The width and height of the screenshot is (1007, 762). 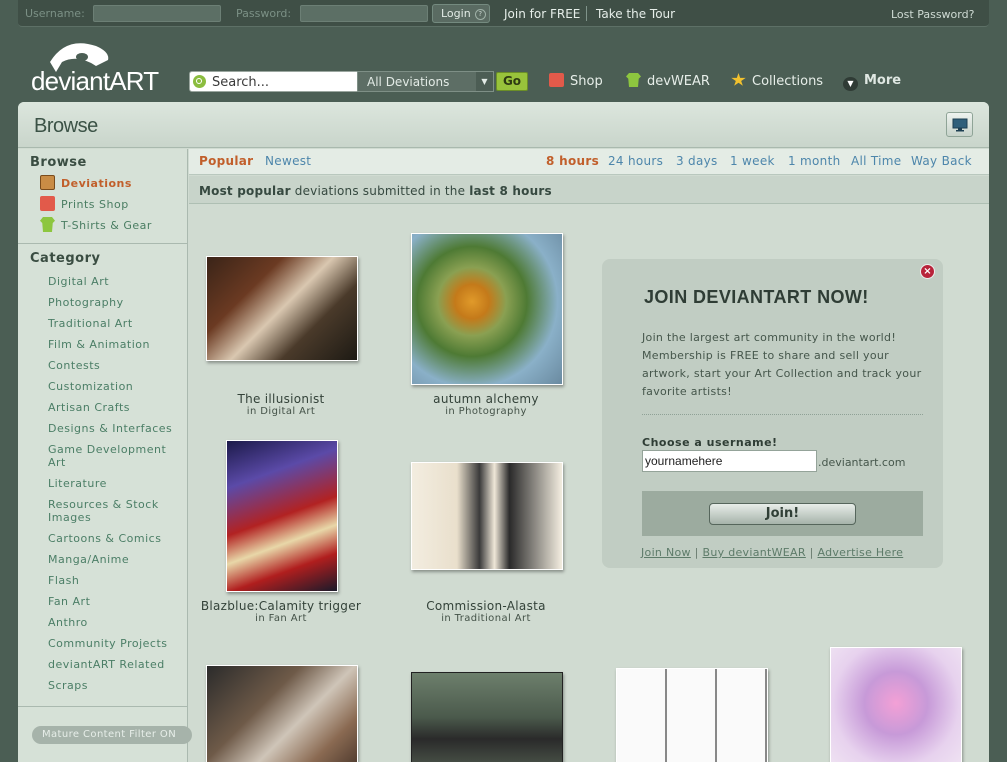 What do you see at coordinates (55, 13) in the screenshot?
I see `username-label: Username:` at bounding box center [55, 13].